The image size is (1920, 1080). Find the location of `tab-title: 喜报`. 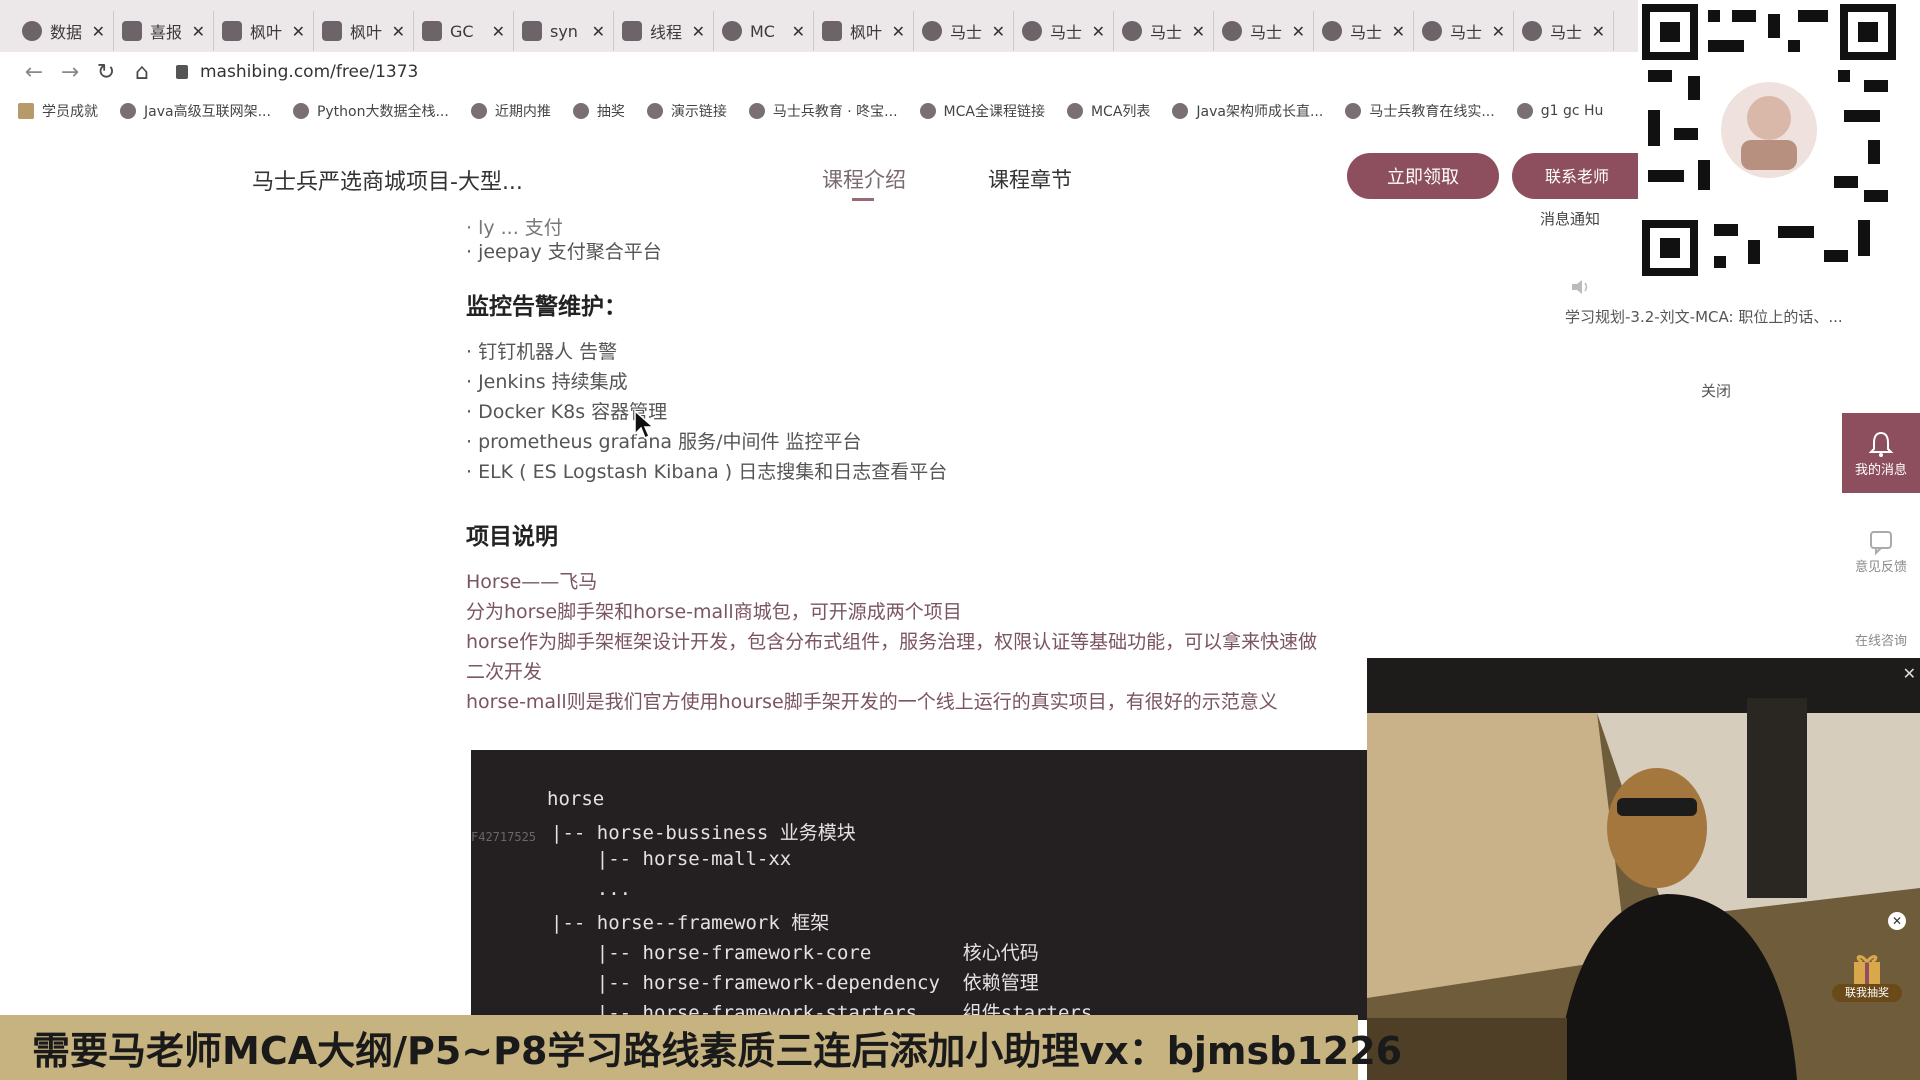

tab-title: 喜报 is located at coordinates (166, 32).